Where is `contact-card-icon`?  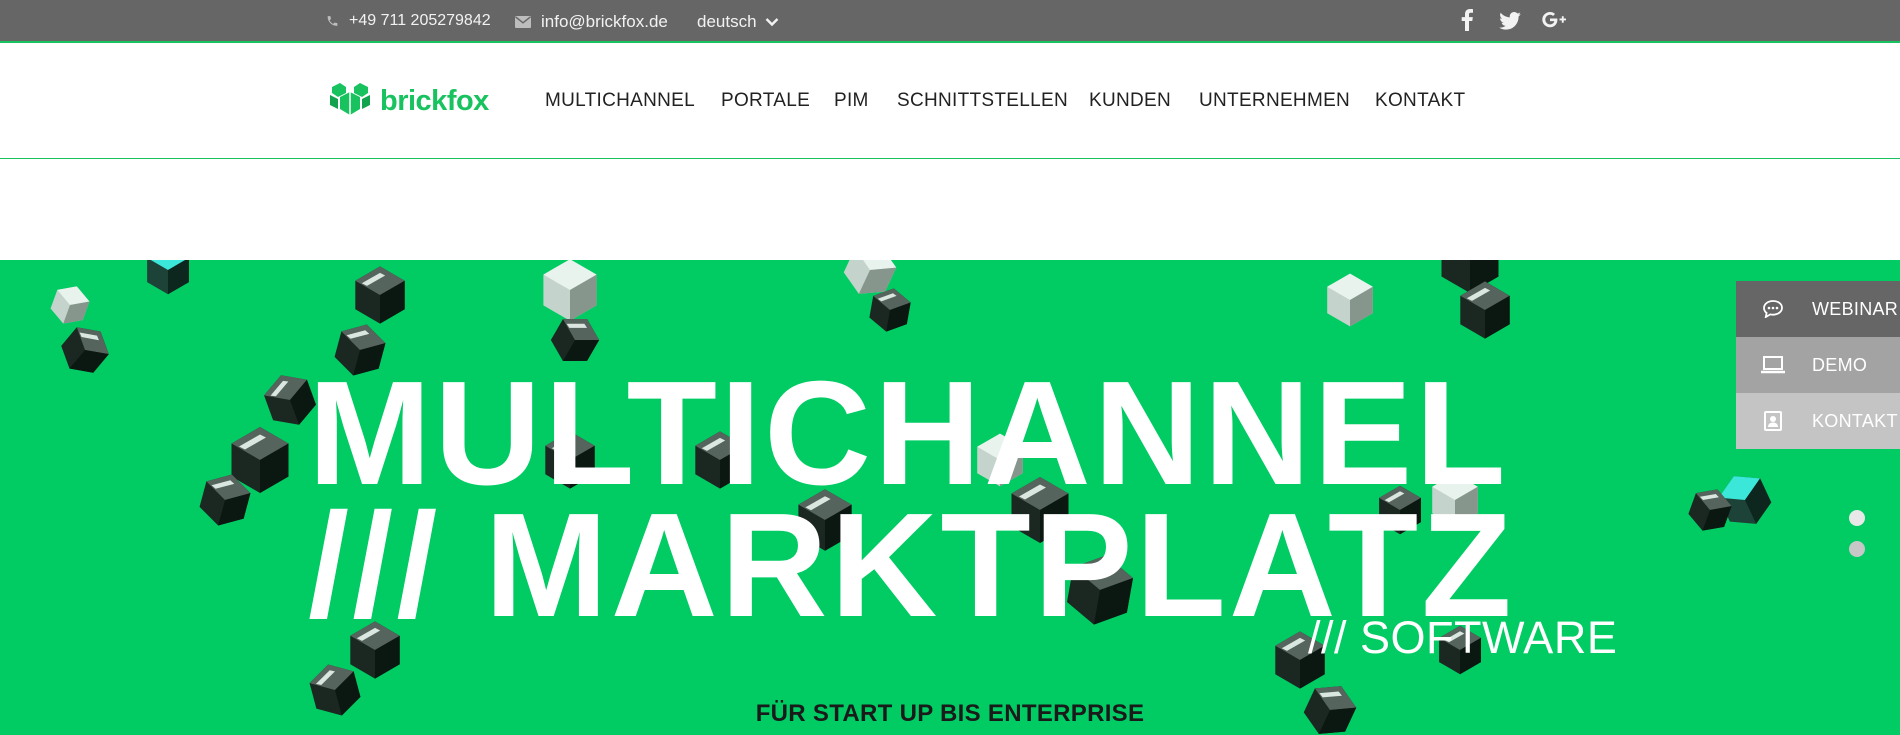
contact-card-icon is located at coordinates (1773, 421).